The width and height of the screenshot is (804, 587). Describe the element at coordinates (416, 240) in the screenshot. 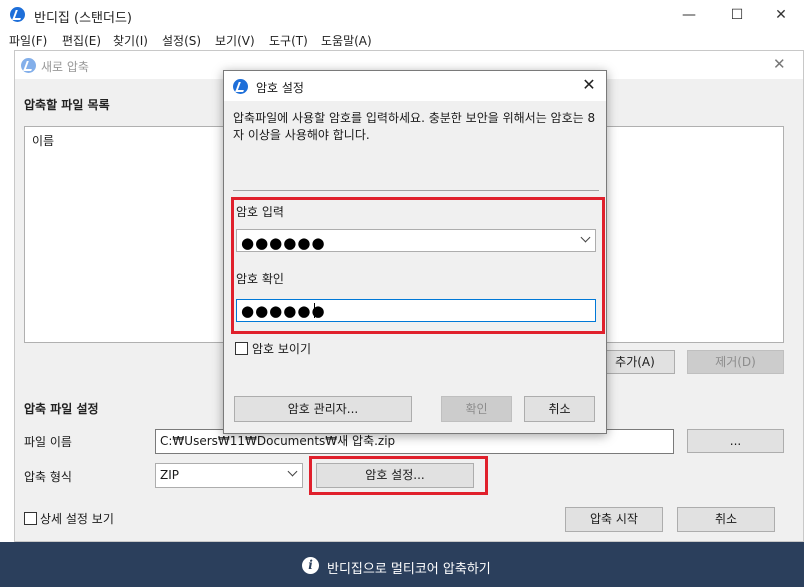

I see `password-enter-input: ●●●●●●` at that location.